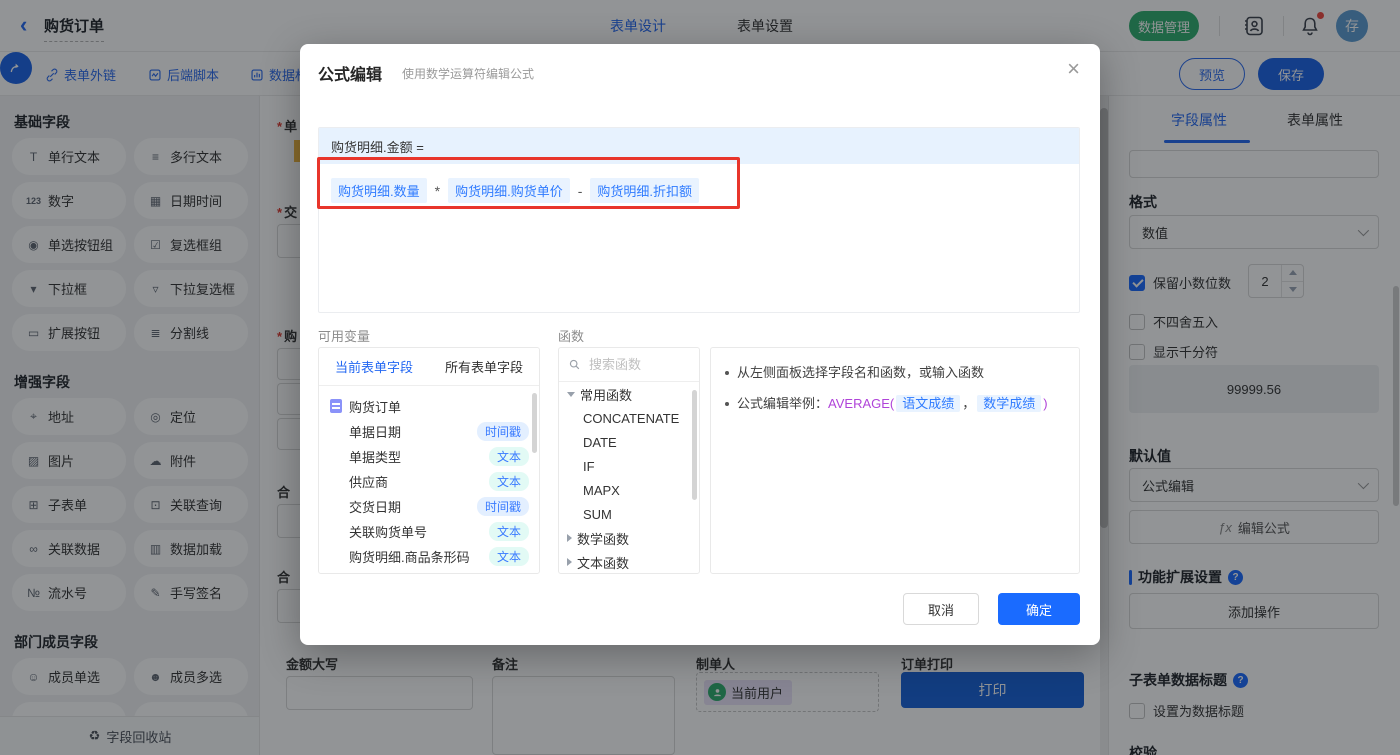  I want to click on example-field-chip: 数学成绩, so click(1009, 403).